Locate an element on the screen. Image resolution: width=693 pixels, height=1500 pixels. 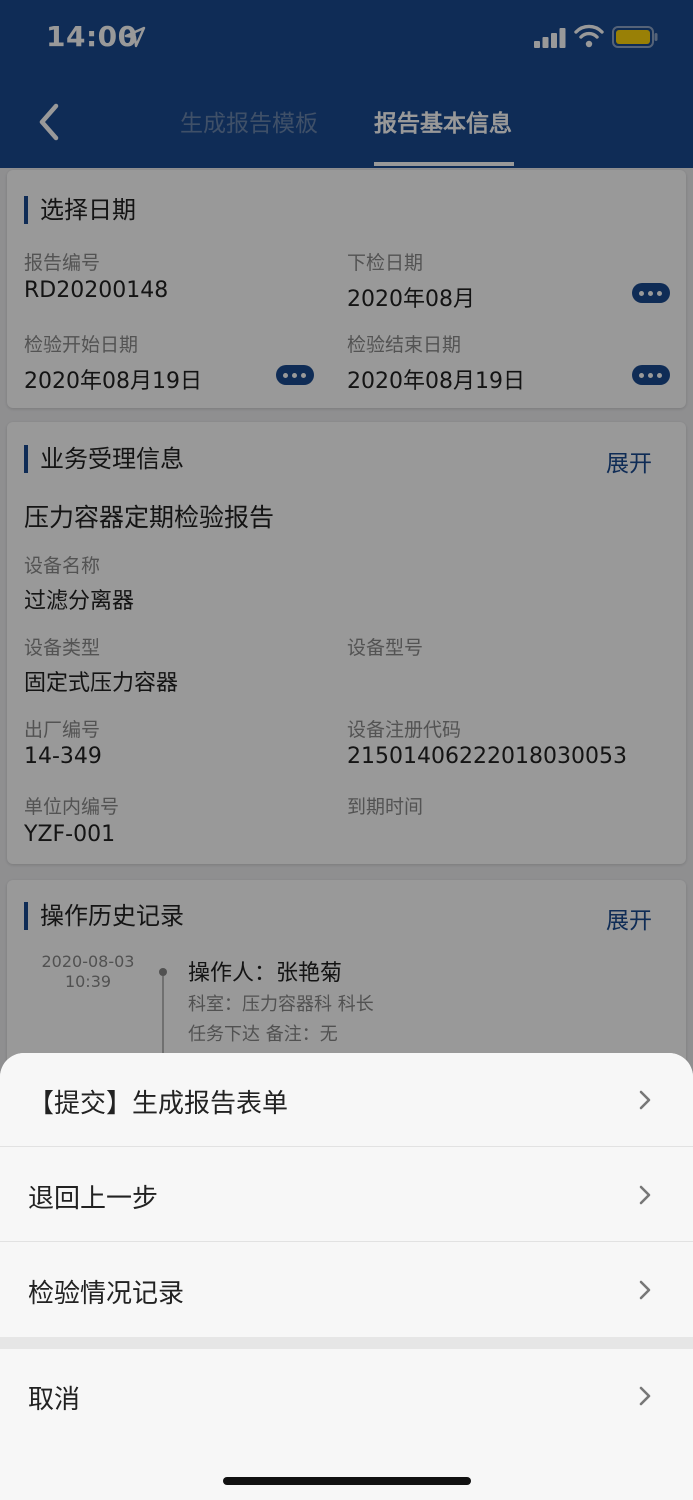
action-cancel-label: 取消 is located at coordinates (54, 1400).